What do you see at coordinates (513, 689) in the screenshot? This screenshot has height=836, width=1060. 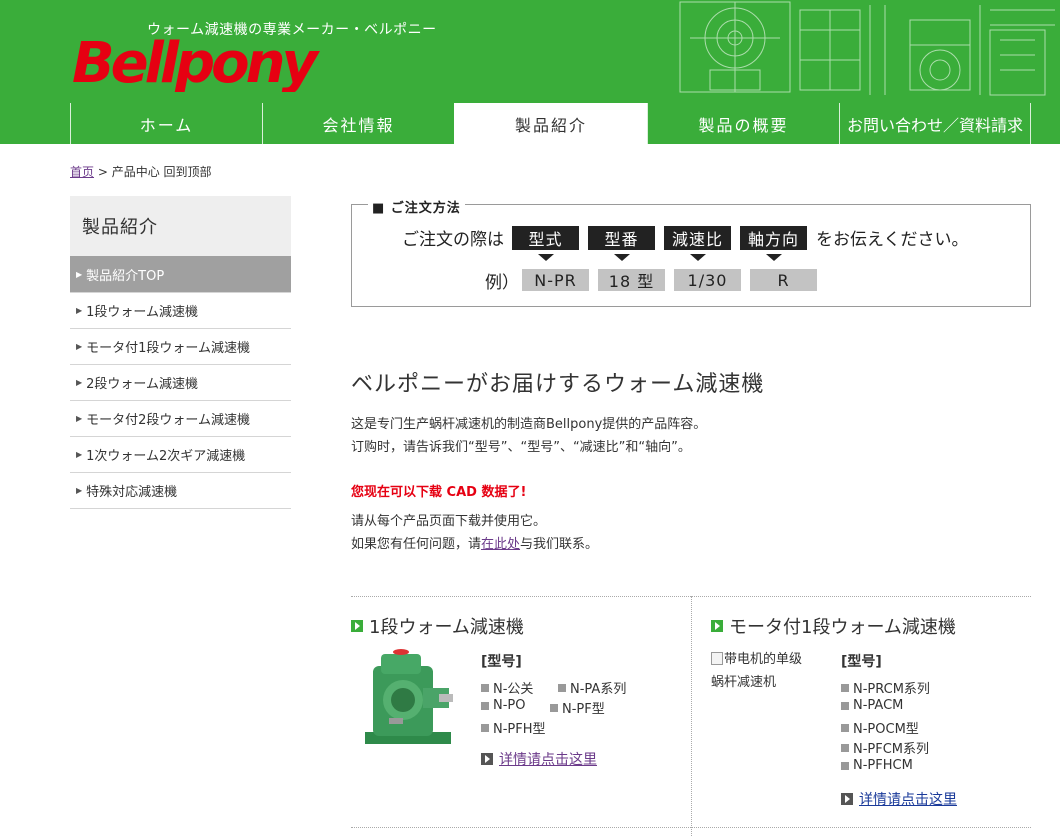 I see `model-label: N-公关` at bounding box center [513, 689].